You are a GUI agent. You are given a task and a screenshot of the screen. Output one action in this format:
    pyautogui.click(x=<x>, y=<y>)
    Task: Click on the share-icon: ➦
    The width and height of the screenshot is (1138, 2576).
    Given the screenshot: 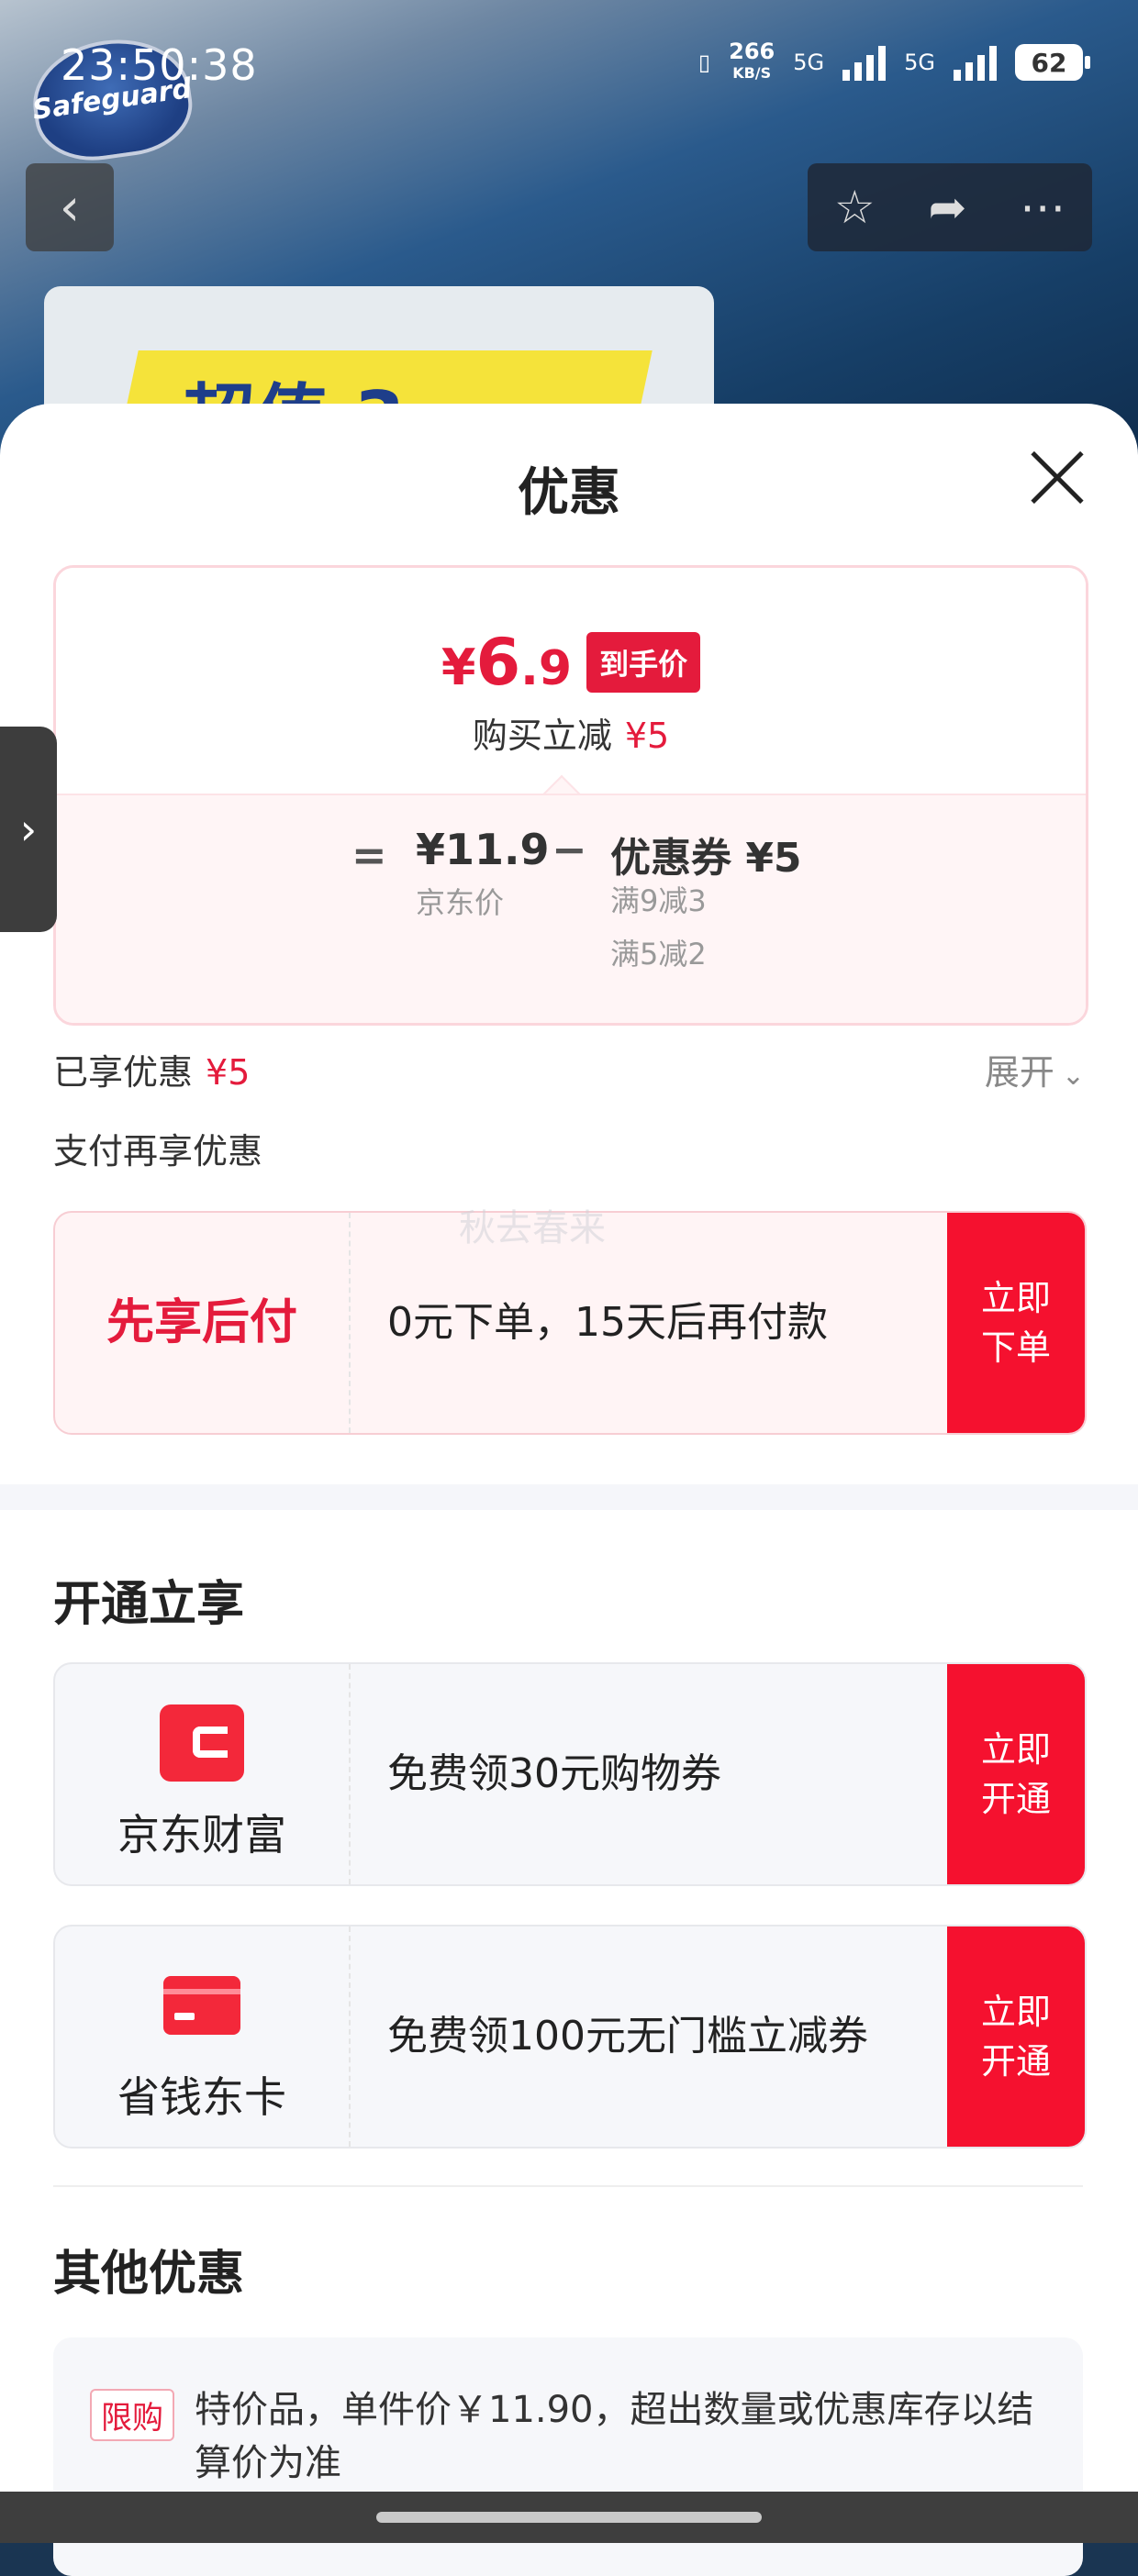 What is the action you would take?
    pyautogui.click(x=947, y=207)
    